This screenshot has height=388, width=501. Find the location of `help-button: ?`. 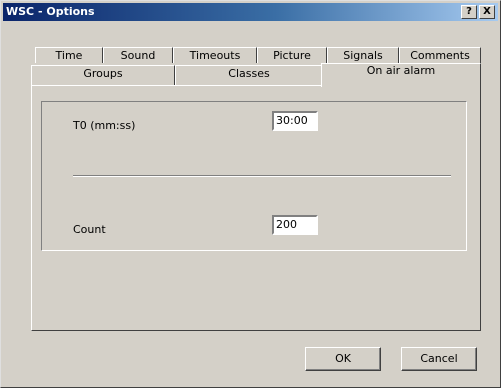

help-button: ? is located at coordinates (469, 12).